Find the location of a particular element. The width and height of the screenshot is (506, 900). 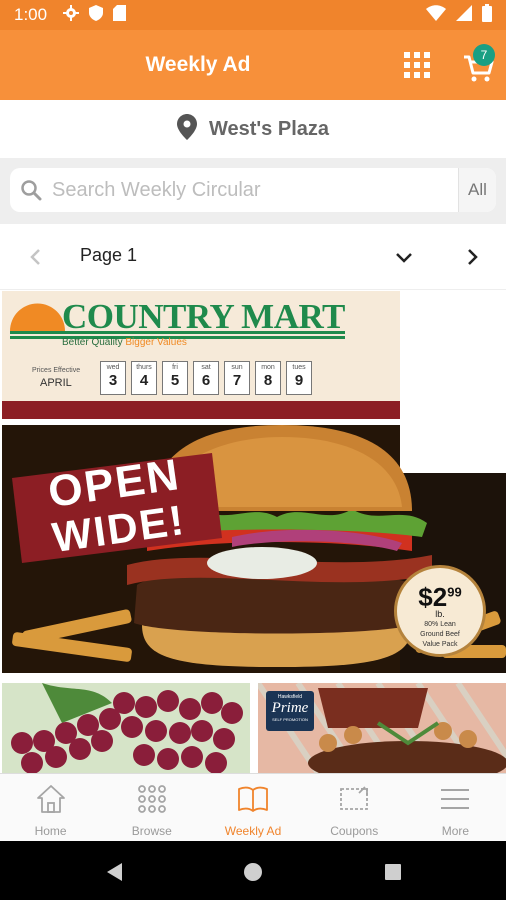

open-book-icon is located at coordinates (253, 799).